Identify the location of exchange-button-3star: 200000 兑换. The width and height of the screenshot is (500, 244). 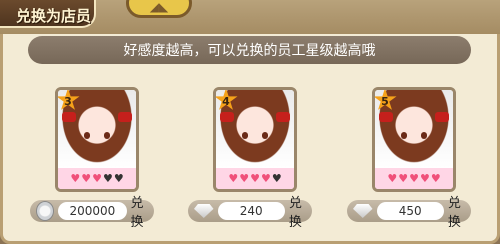
(92, 213).